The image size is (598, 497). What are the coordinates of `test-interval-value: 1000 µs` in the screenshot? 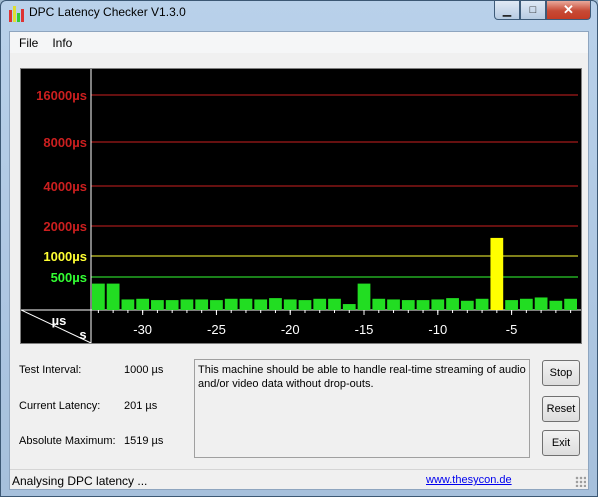 It's located at (144, 370).